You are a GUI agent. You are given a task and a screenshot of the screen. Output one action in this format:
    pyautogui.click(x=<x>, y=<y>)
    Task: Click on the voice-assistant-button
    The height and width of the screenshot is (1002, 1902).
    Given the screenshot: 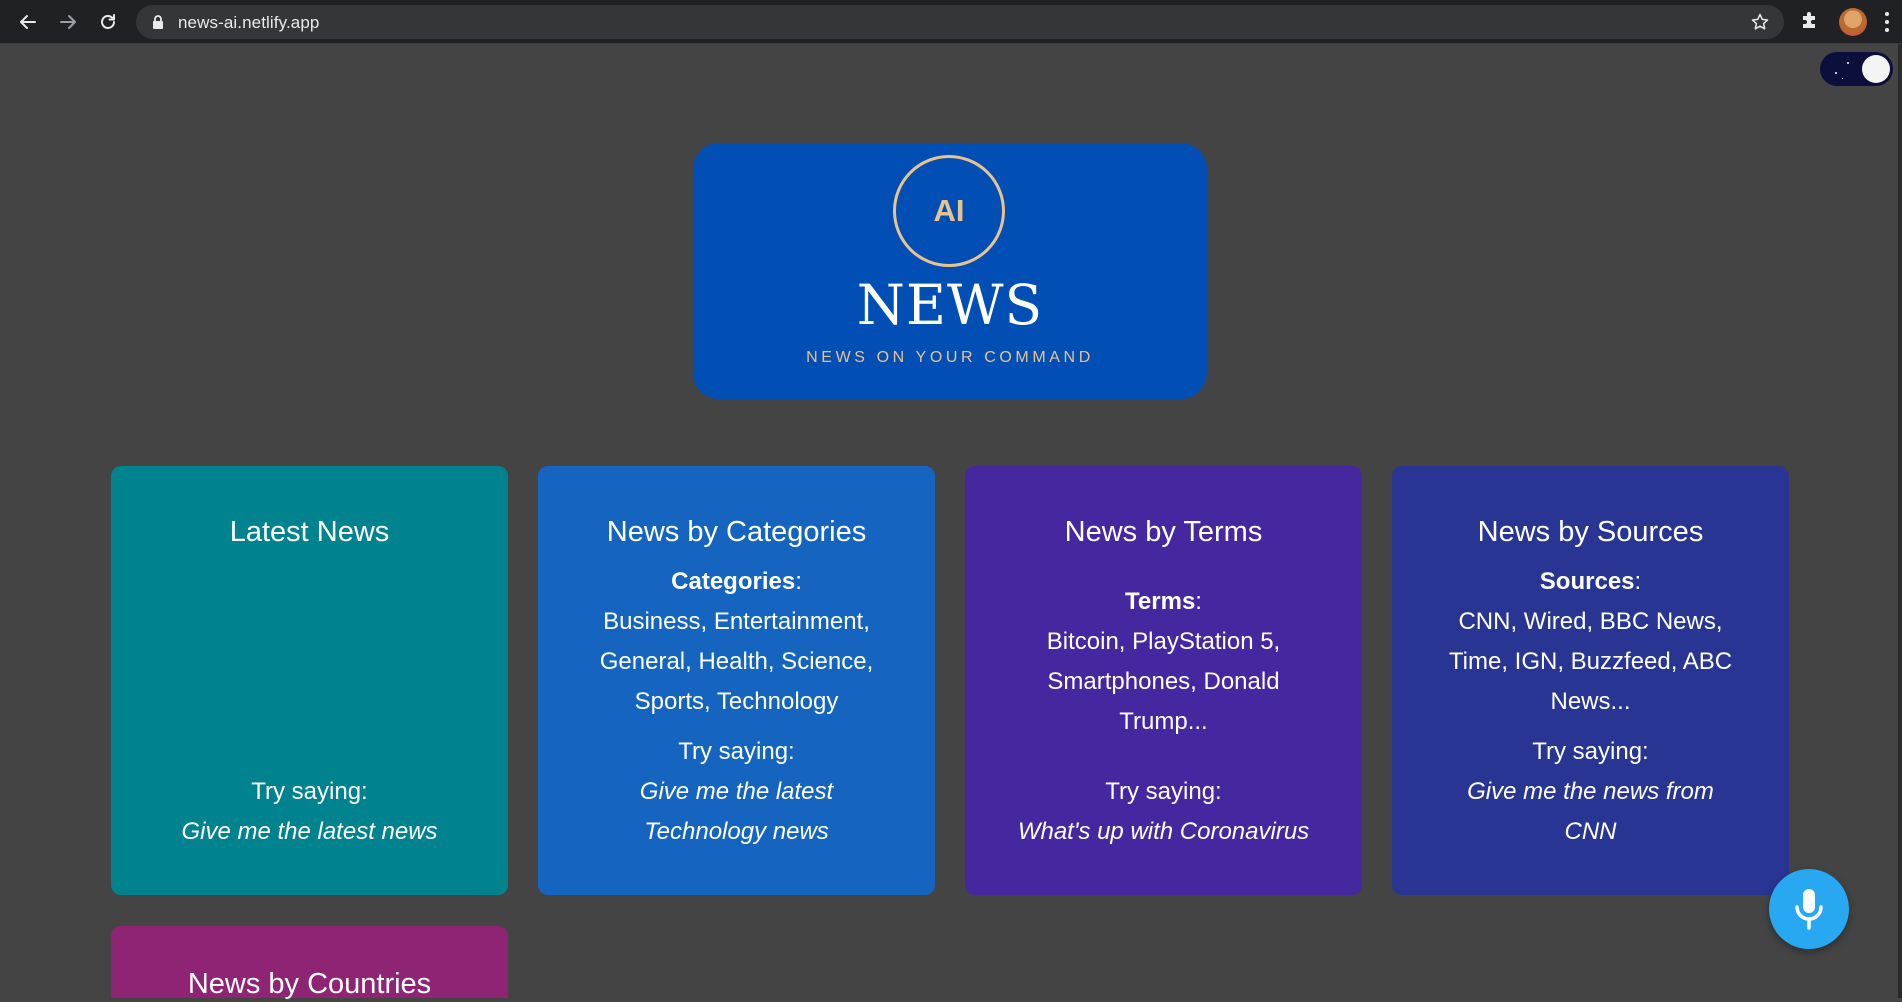 What is the action you would take?
    pyautogui.click(x=1809, y=909)
    